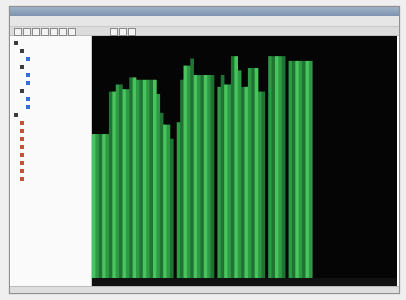  What do you see at coordinates (204, 21) in the screenshot?
I see `menu-bar` at bounding box center [204, 21].